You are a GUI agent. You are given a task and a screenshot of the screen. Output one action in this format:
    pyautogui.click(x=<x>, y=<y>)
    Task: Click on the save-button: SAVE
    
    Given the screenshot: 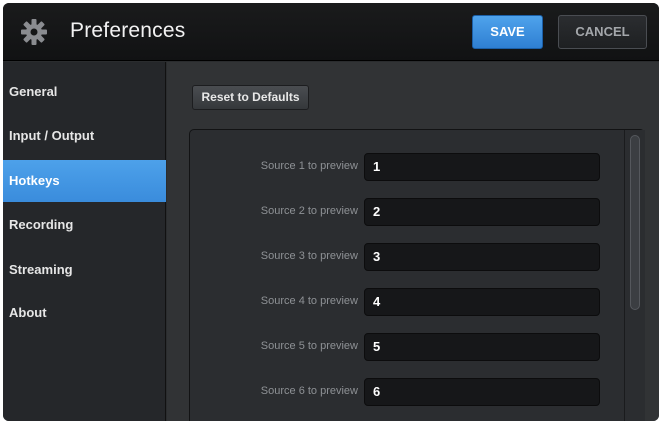 What is the action you would take?
    pyautogui.click(x=507, y=32)
    